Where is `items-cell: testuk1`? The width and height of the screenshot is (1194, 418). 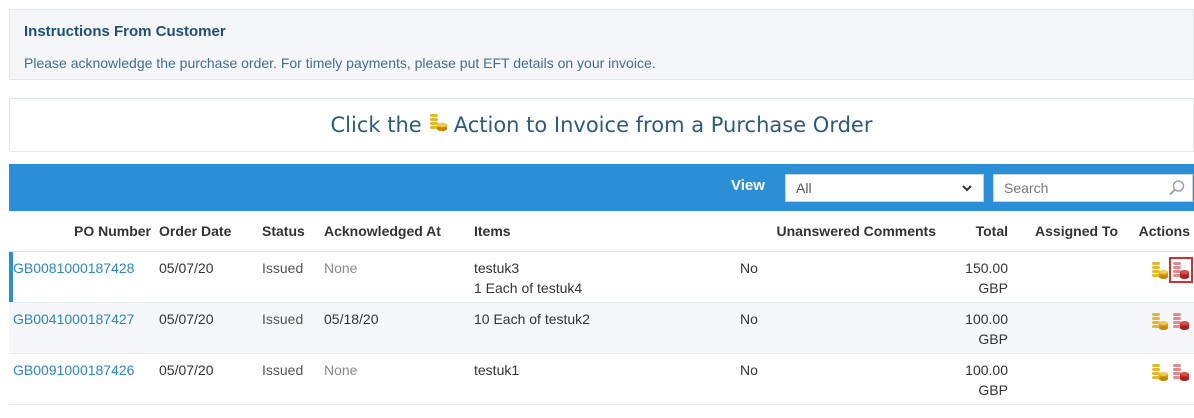
items-cell: testuk1 is located at coordinates (603, 379).